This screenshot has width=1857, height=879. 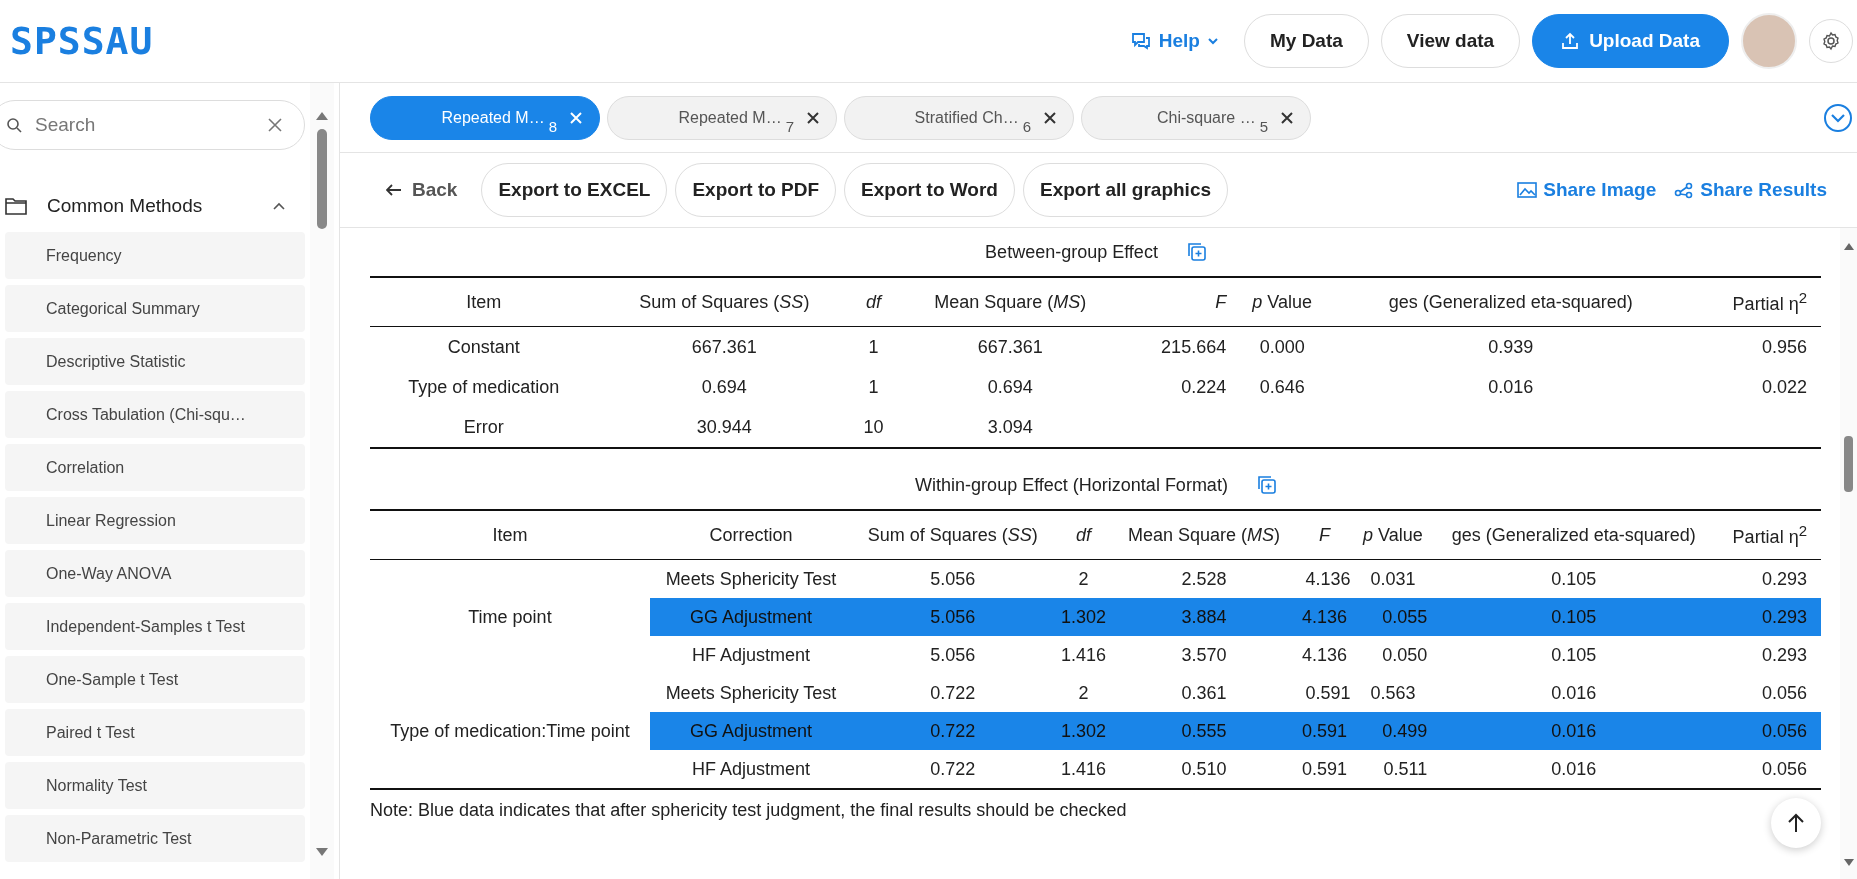 What do you see at coordinates (873, 426) in the screenshot?
I see `table-cell: 10` at bounding box center [873, 426].